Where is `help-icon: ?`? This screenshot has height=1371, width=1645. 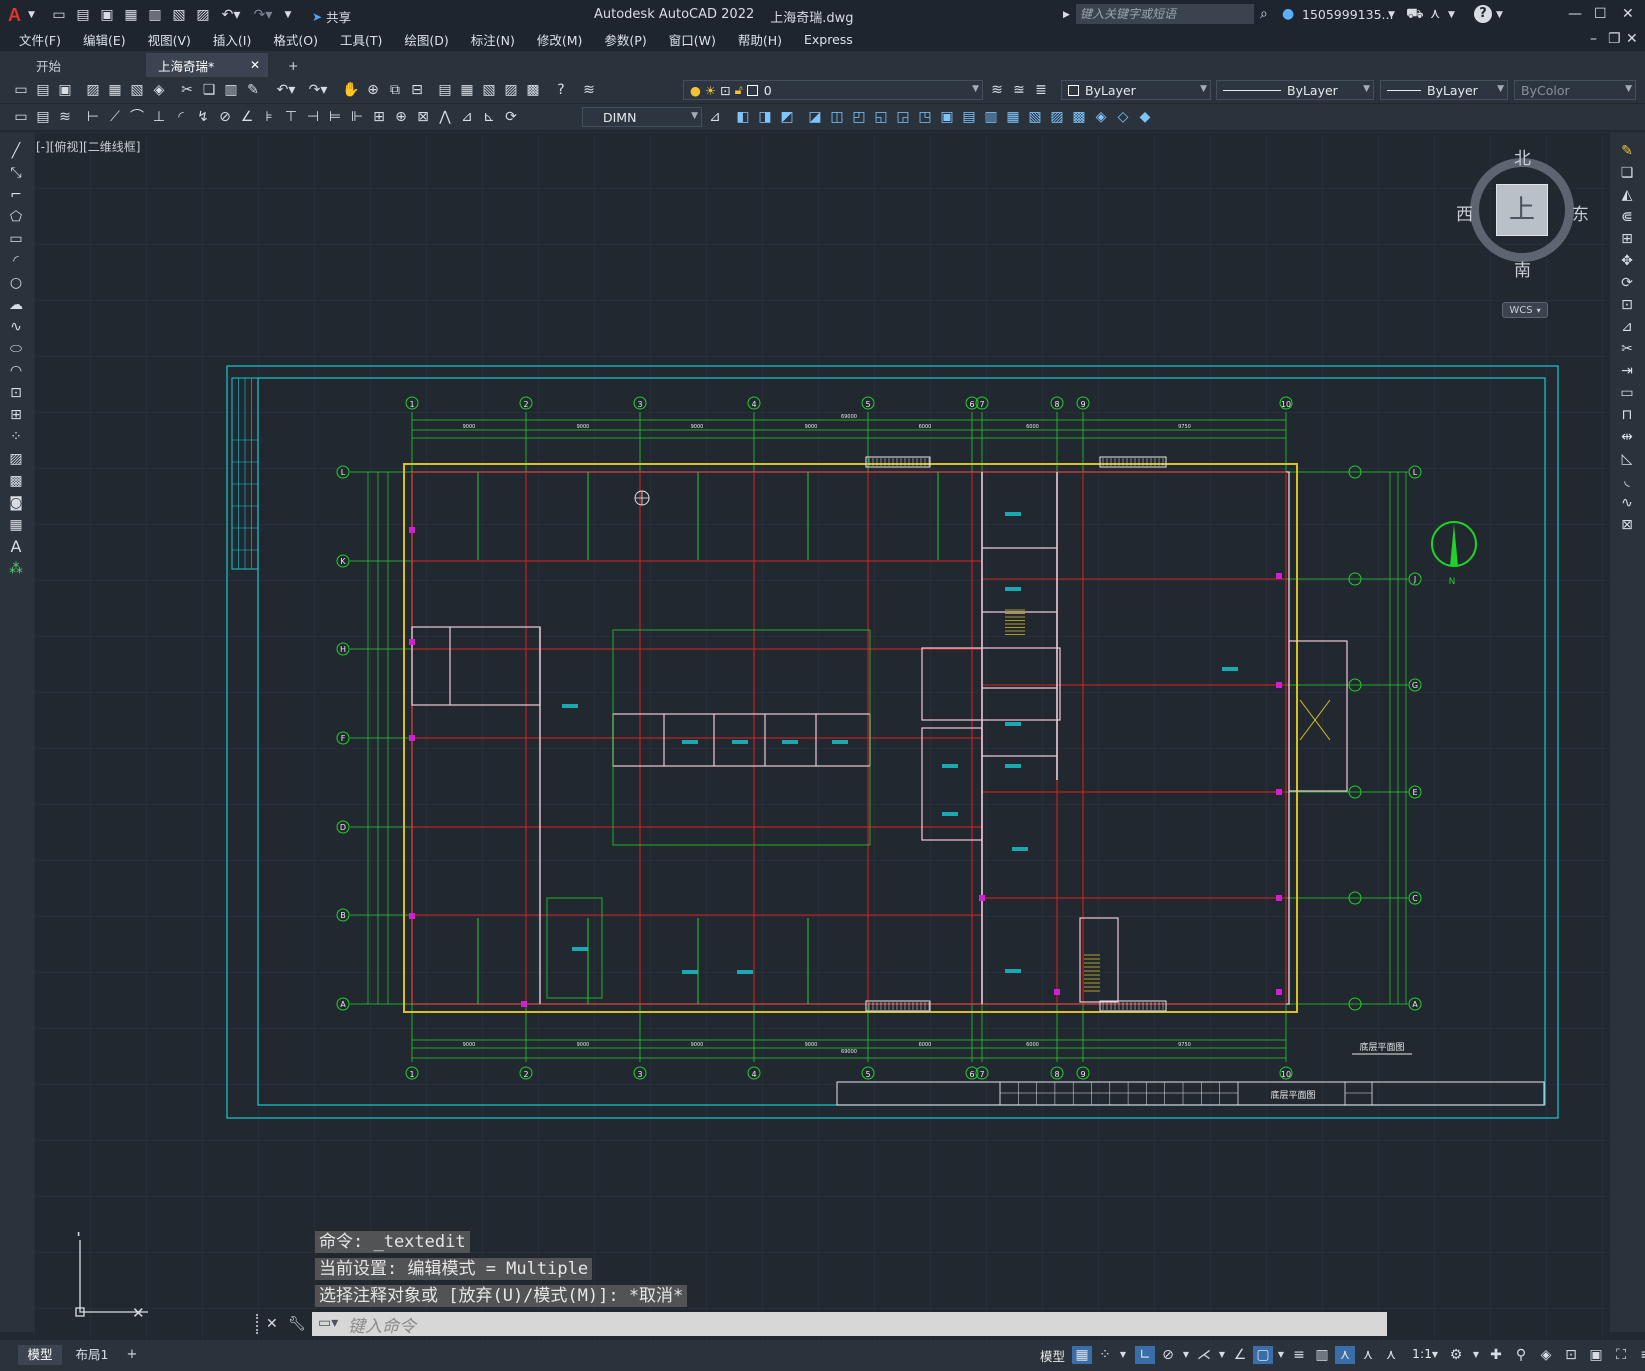 help-icon: ? is located at coordinates (1483, 14).